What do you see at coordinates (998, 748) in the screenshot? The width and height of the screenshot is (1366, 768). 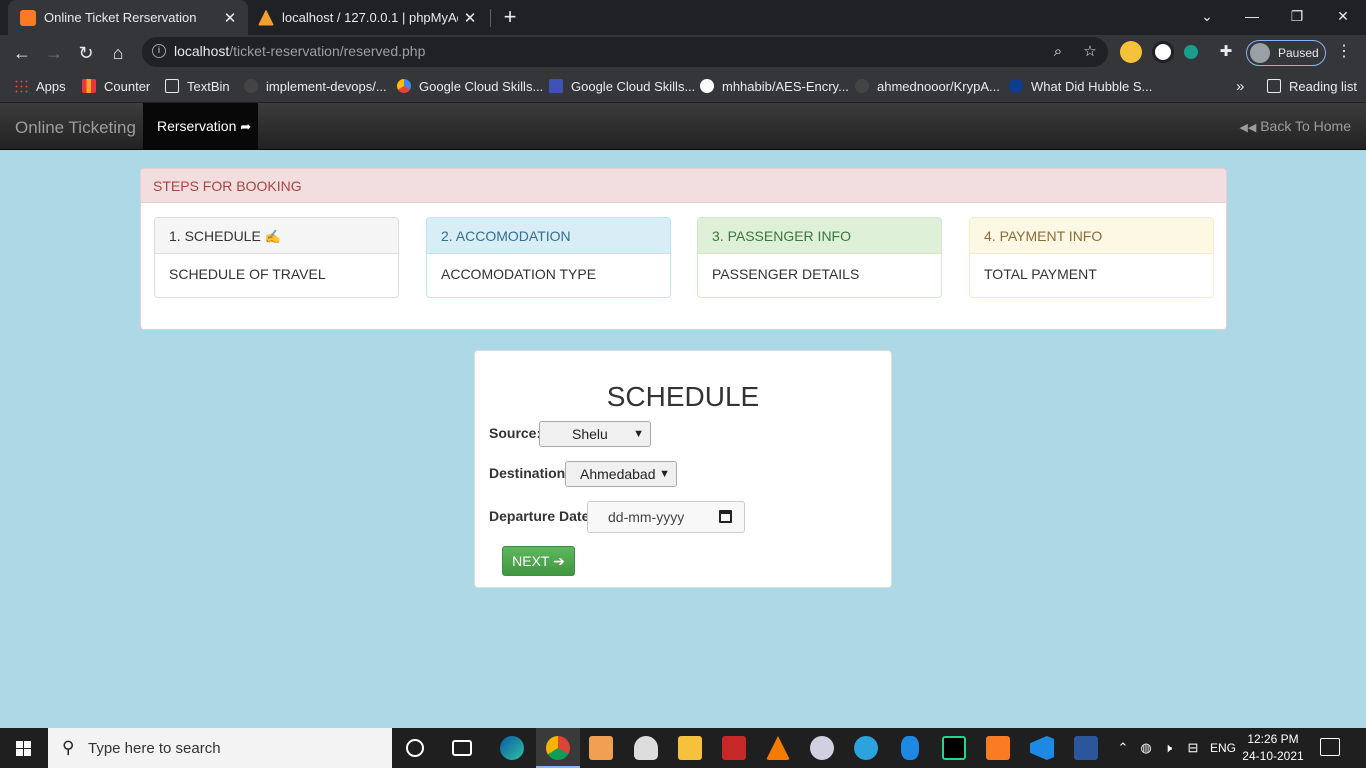 I see `xampp-icon` at bounding box center [998, 748].